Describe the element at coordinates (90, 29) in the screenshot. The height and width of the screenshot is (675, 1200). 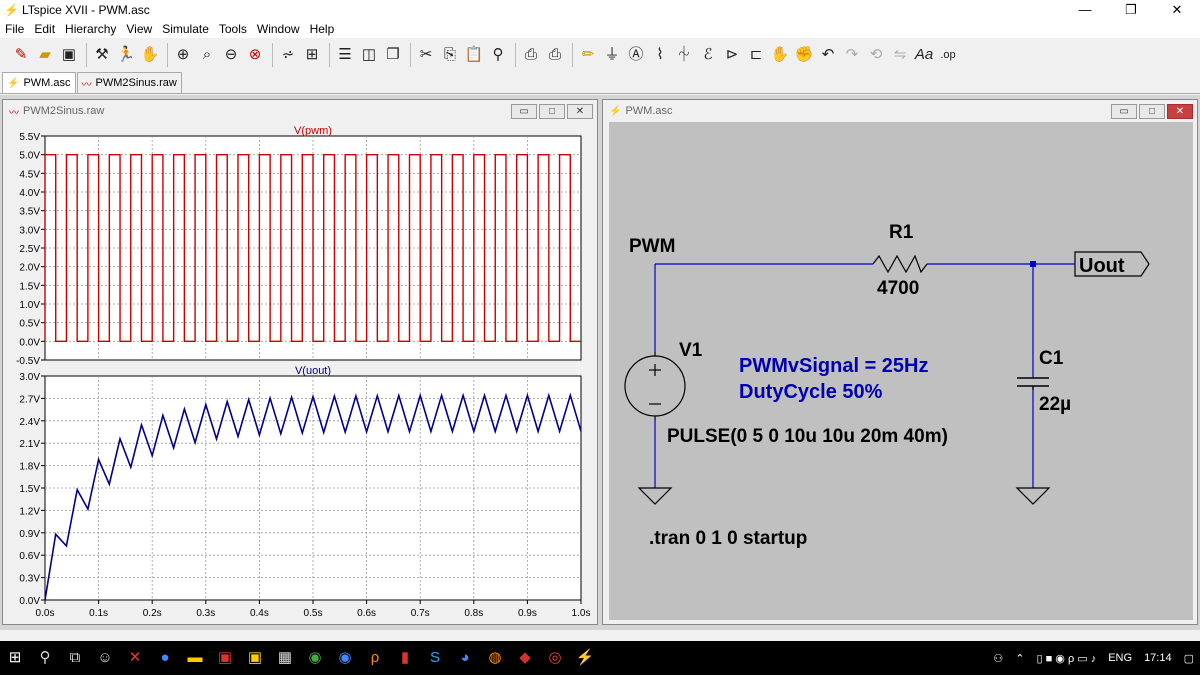
I see `menu-hierarchy: Hierarchy` at that location.